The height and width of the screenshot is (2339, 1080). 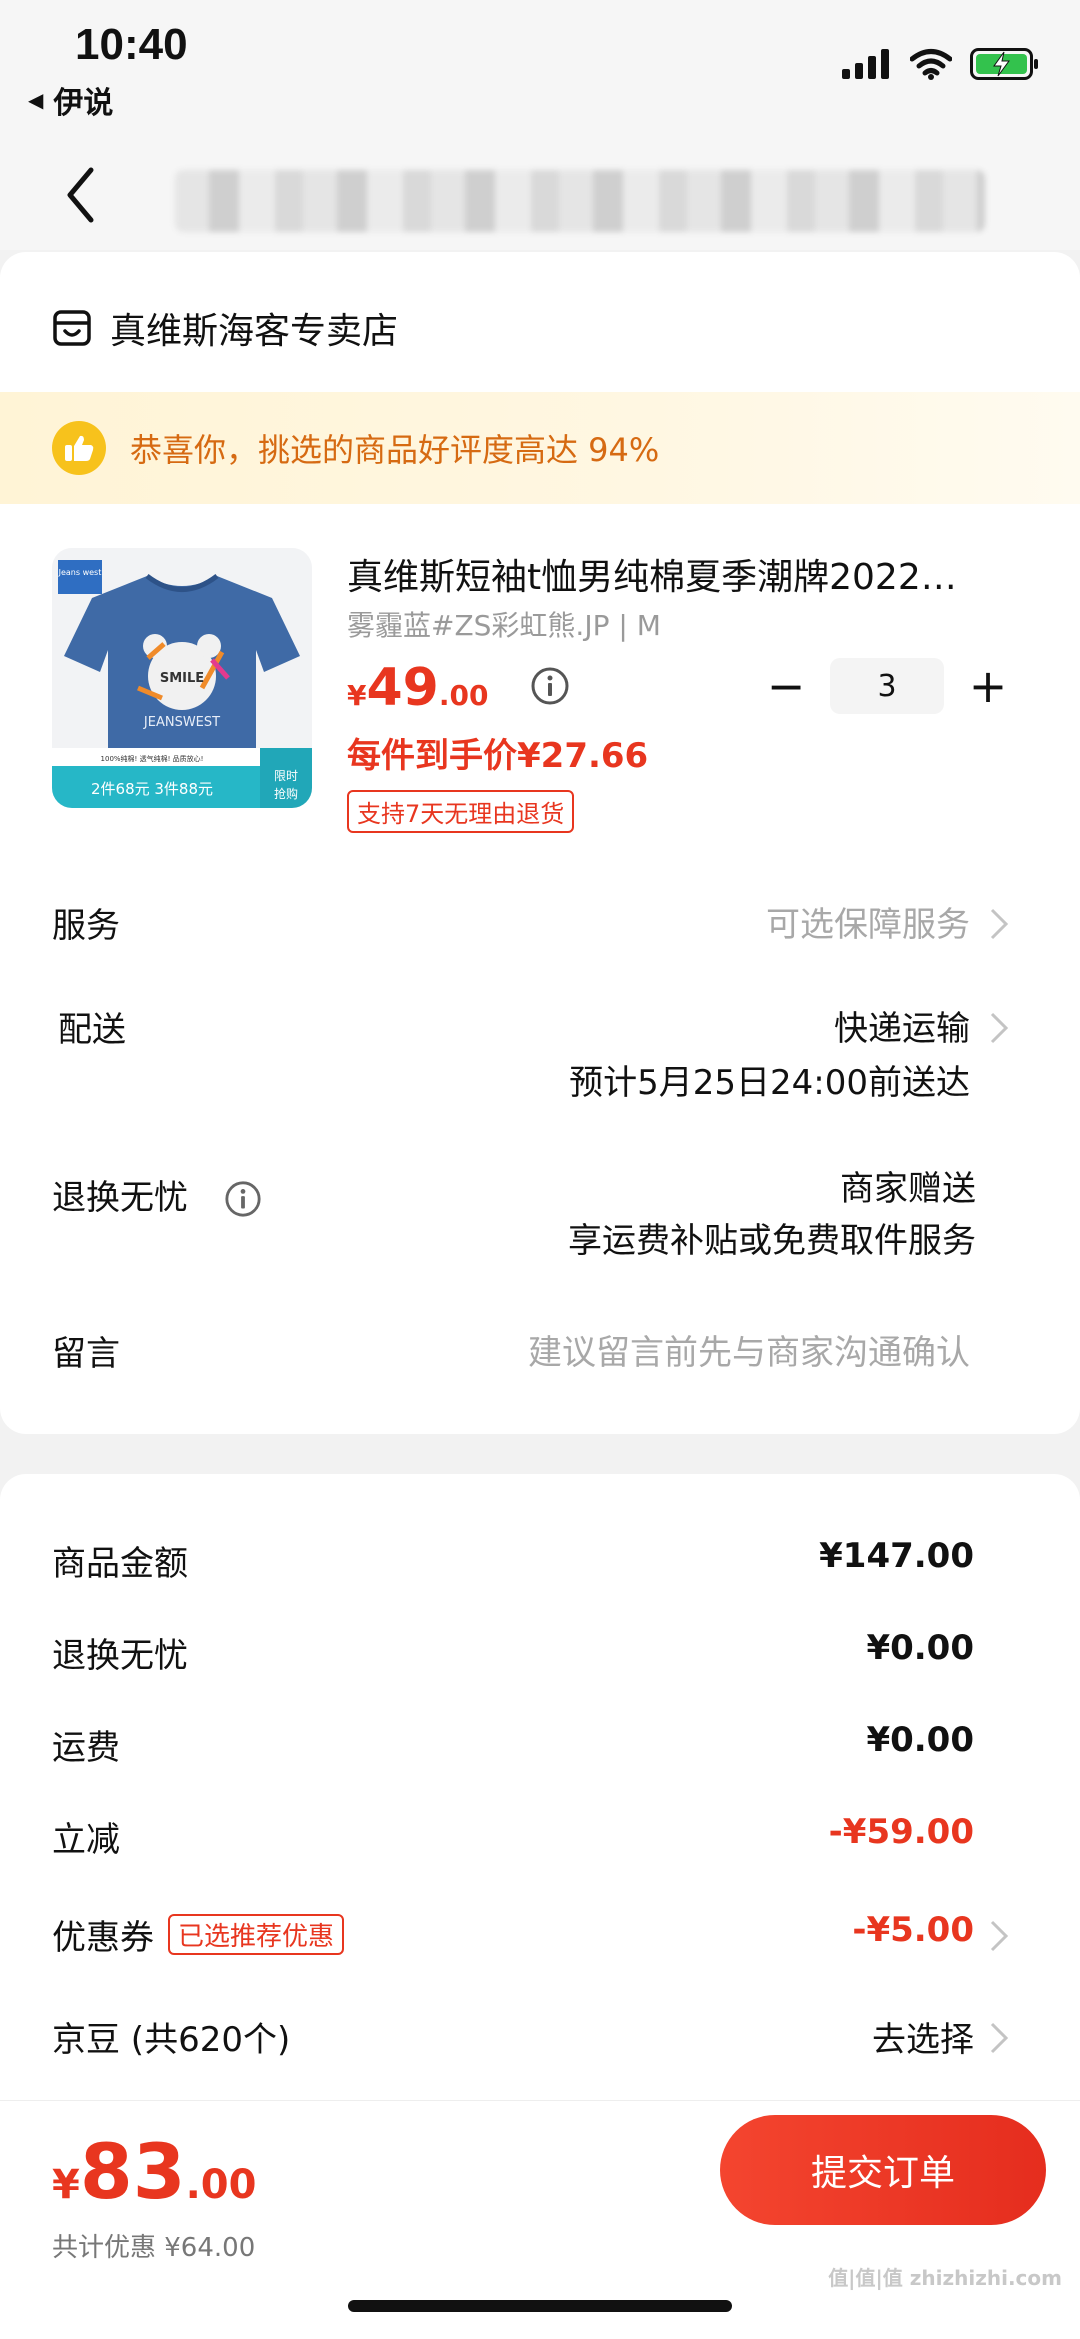 I want to click on summary-shipping: 运费 ¥0.00, so click(x=540, y=1747).